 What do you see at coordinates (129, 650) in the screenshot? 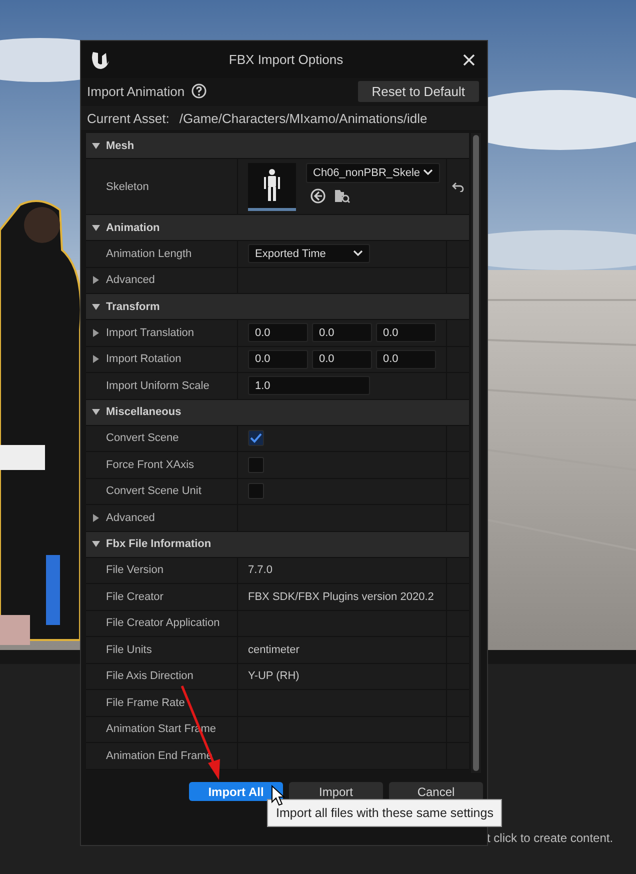
I see `property-label: File Units` at bounding box center [129, 650].